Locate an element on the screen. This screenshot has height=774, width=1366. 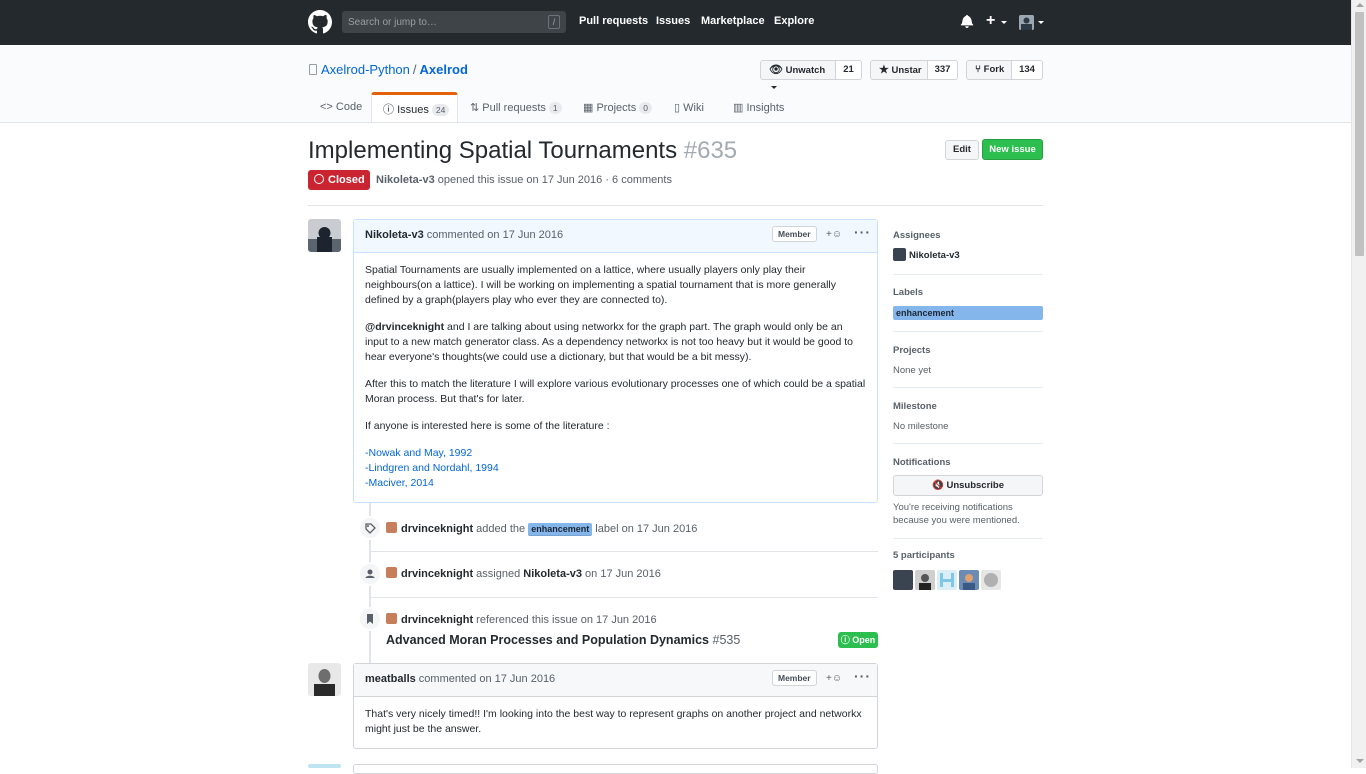
repo-owner-link: Axelrod-Python is located at coordinates (365, 69).